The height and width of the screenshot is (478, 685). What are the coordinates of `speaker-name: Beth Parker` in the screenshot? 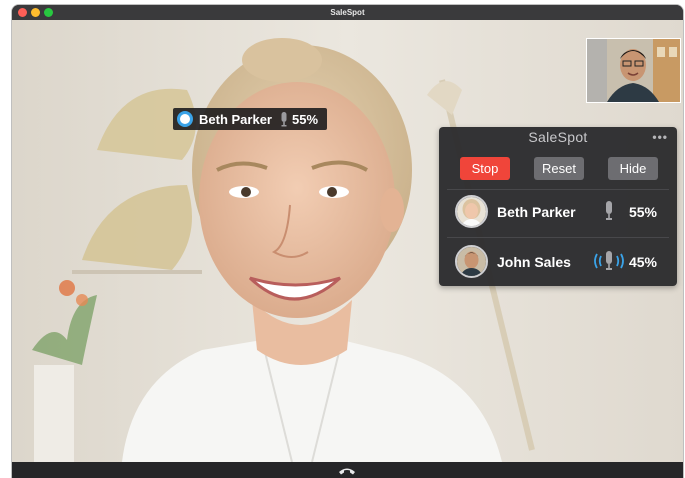 It's located at (235, 119).